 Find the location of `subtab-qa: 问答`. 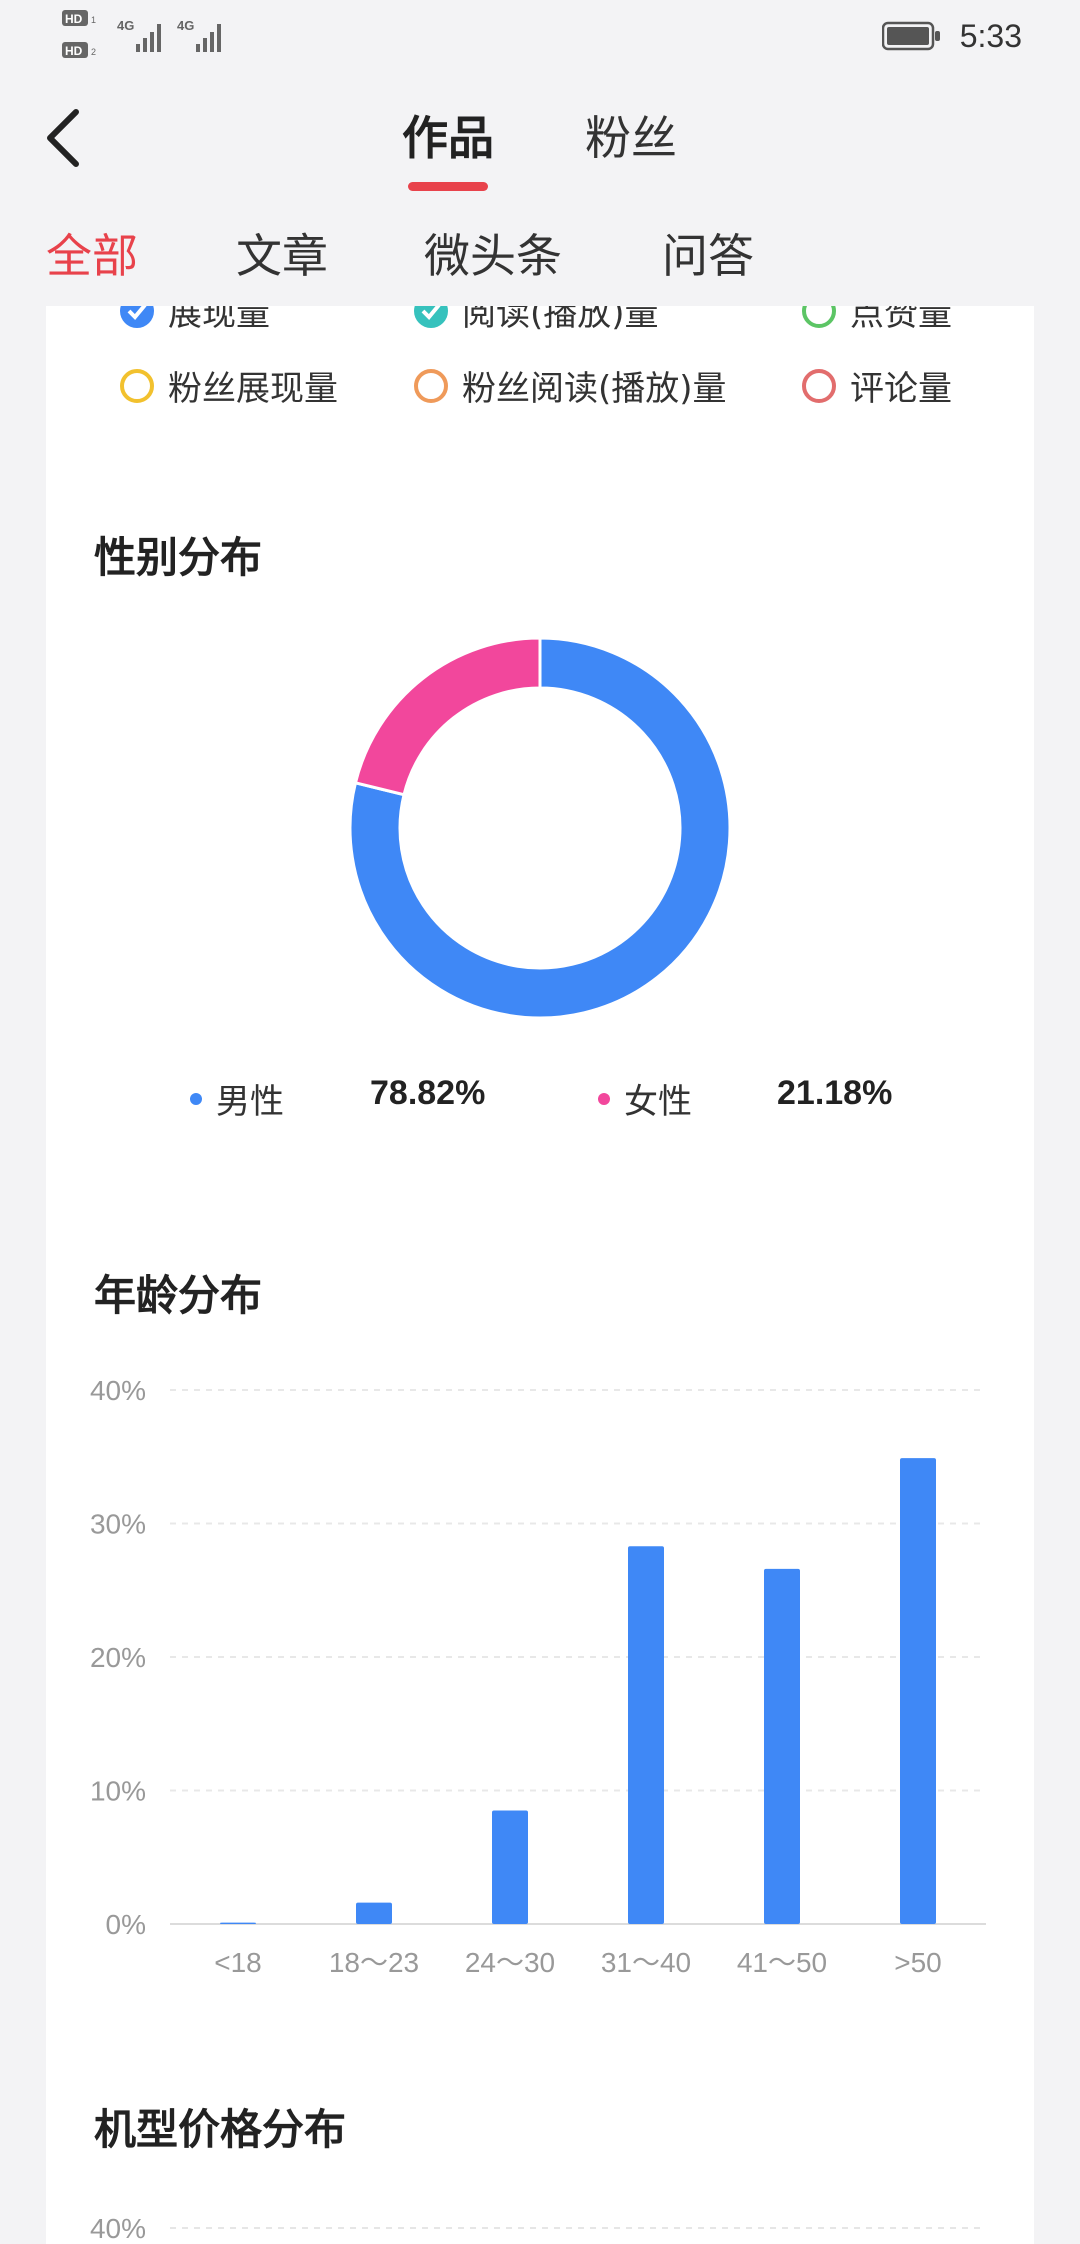

subtab-qa: 问答 is located at coordinates (708, 253).